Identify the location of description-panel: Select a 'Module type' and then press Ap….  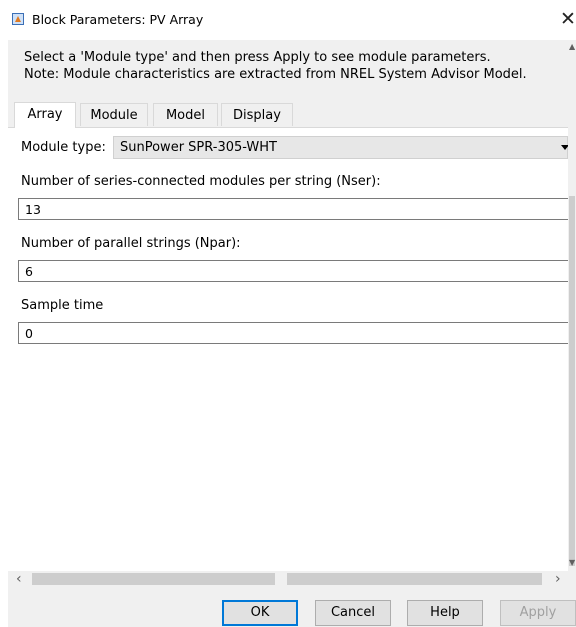
(292, 70).